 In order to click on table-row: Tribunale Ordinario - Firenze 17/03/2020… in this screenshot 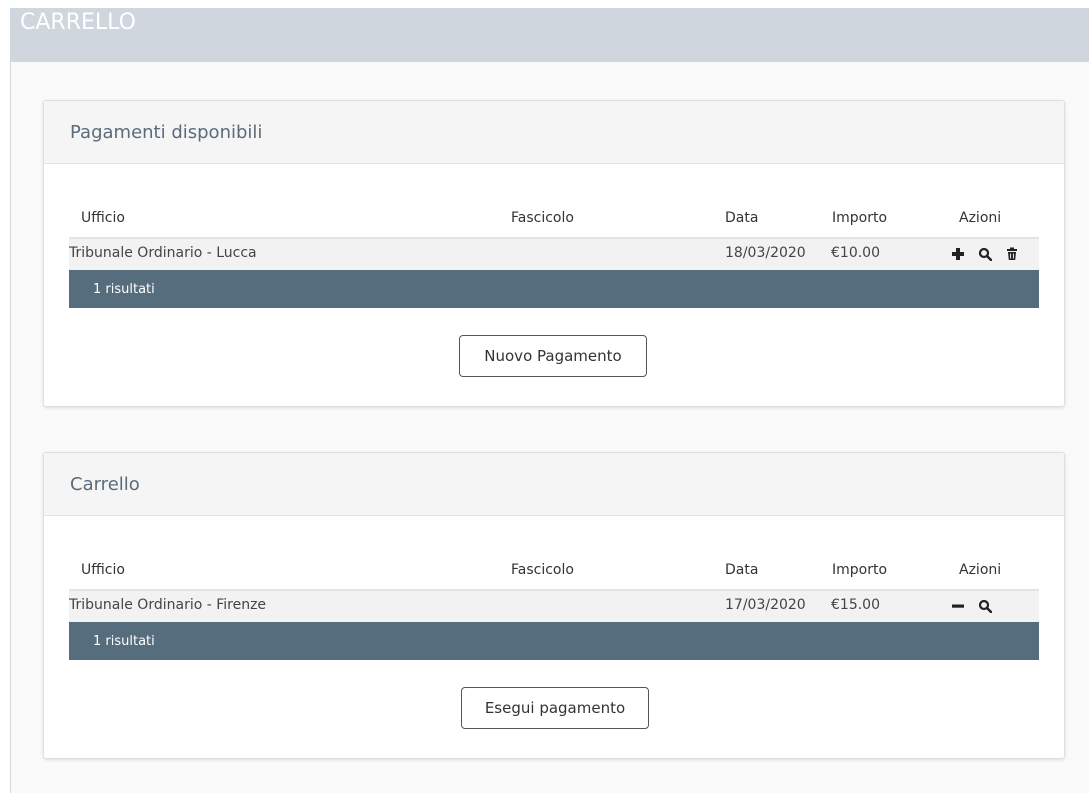, I will do `click(554, 606)`.